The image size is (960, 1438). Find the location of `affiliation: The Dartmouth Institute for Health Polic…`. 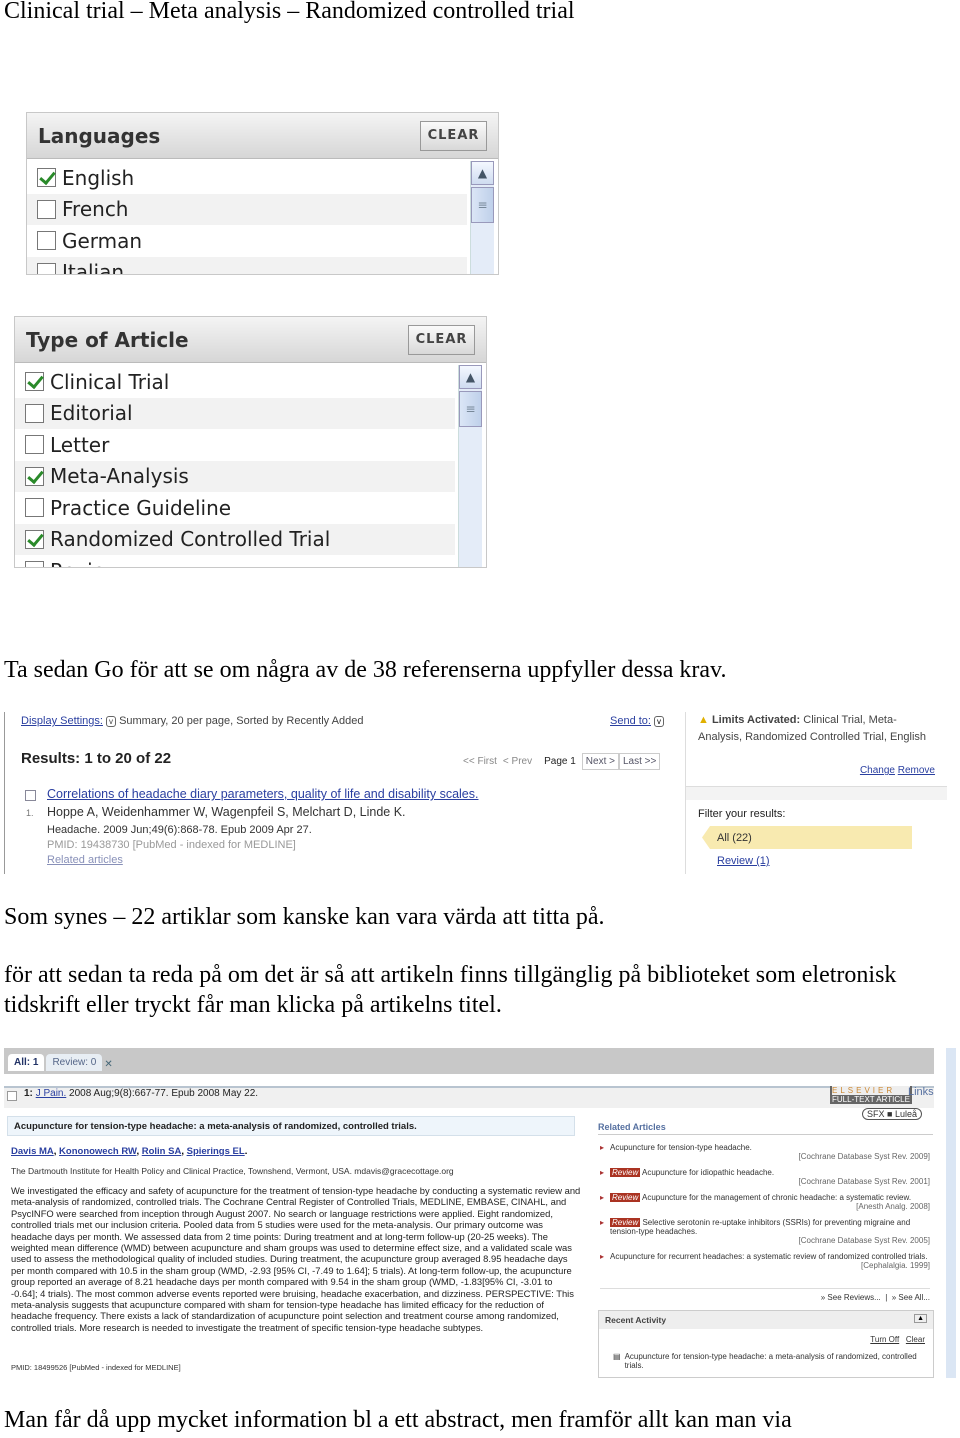

affiliation: The Dartmouth Institute for Health Polic… is located at coordinates (232, 1171).